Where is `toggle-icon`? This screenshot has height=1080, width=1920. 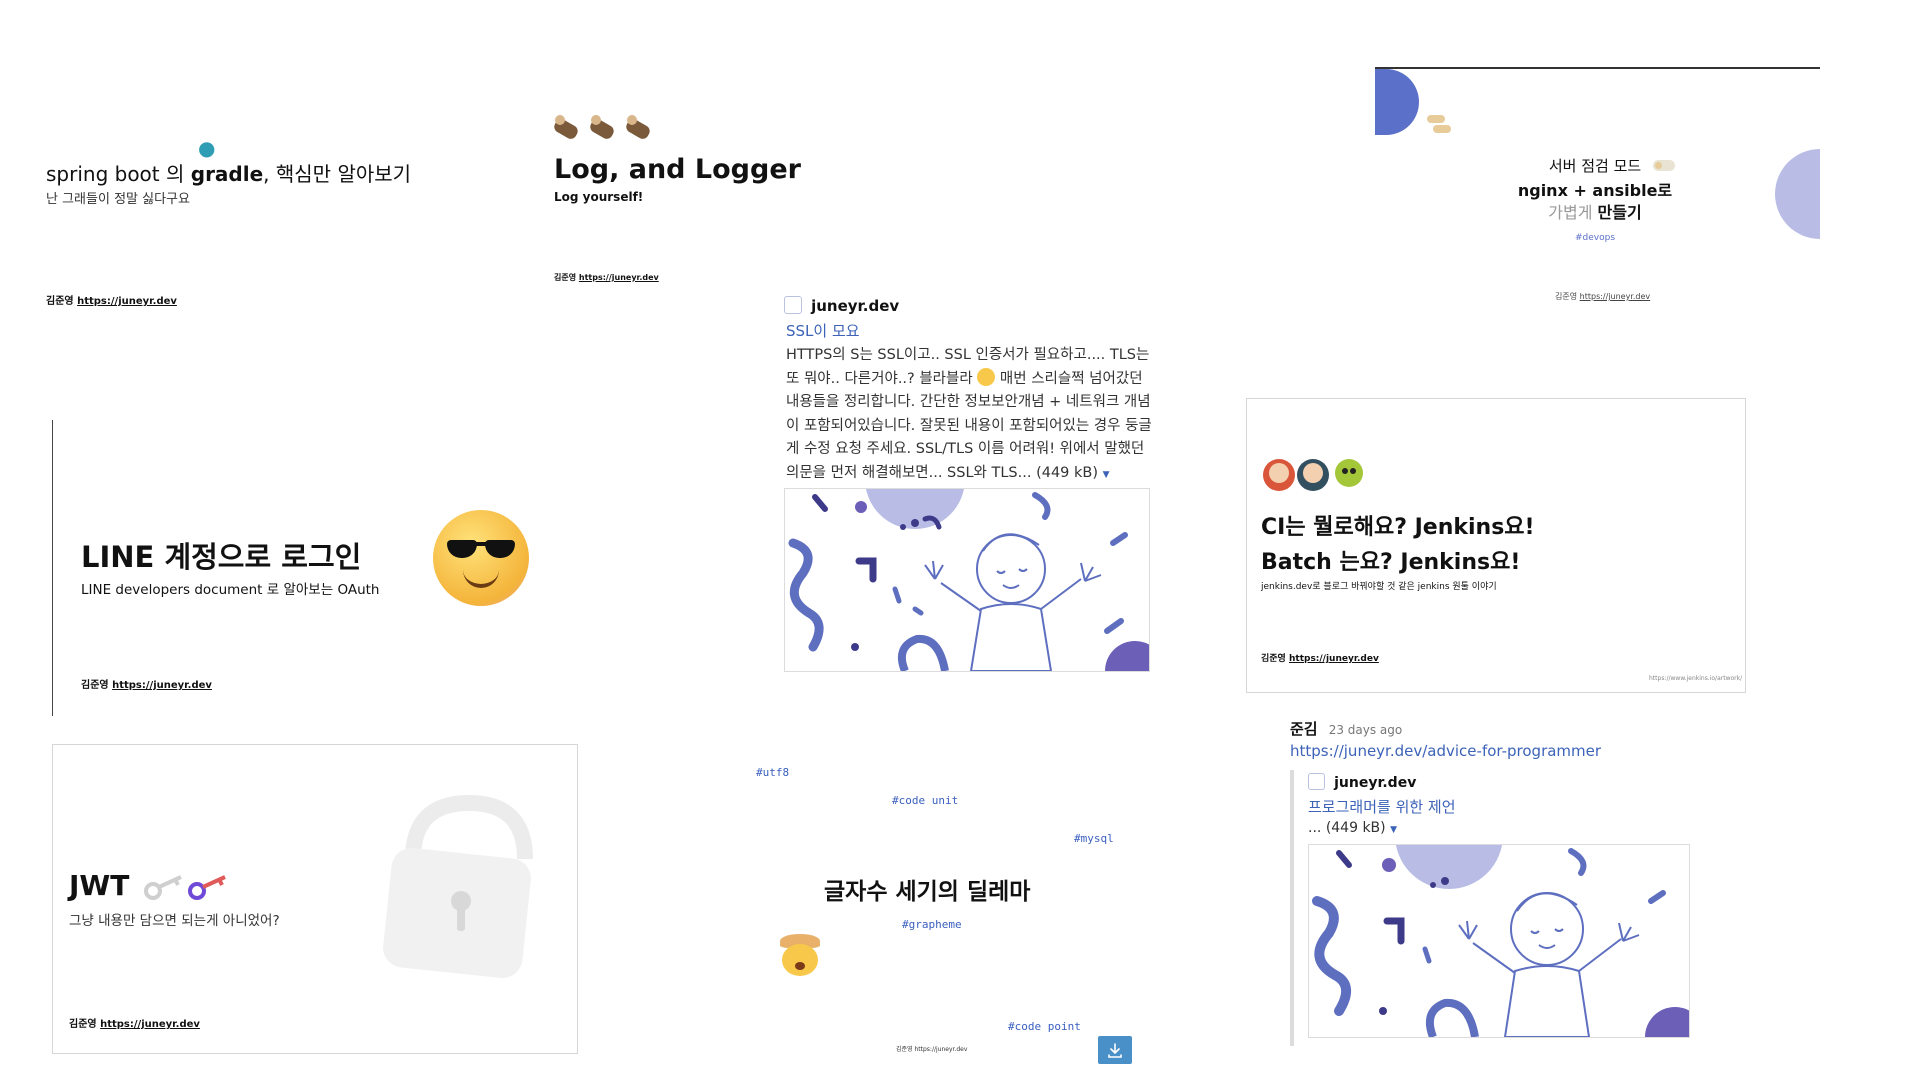
toggle-icon is located at coordinates (1664, 165).